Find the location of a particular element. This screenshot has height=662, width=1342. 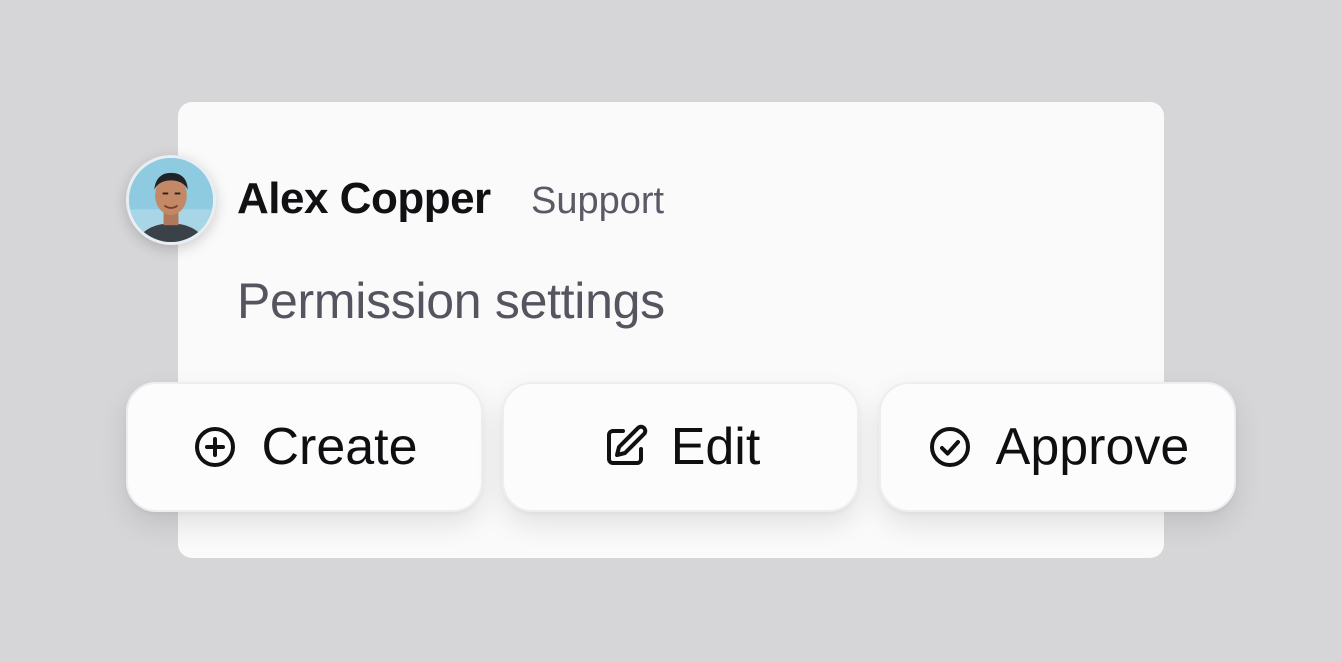

avatar is located at coordinates (171, 200).